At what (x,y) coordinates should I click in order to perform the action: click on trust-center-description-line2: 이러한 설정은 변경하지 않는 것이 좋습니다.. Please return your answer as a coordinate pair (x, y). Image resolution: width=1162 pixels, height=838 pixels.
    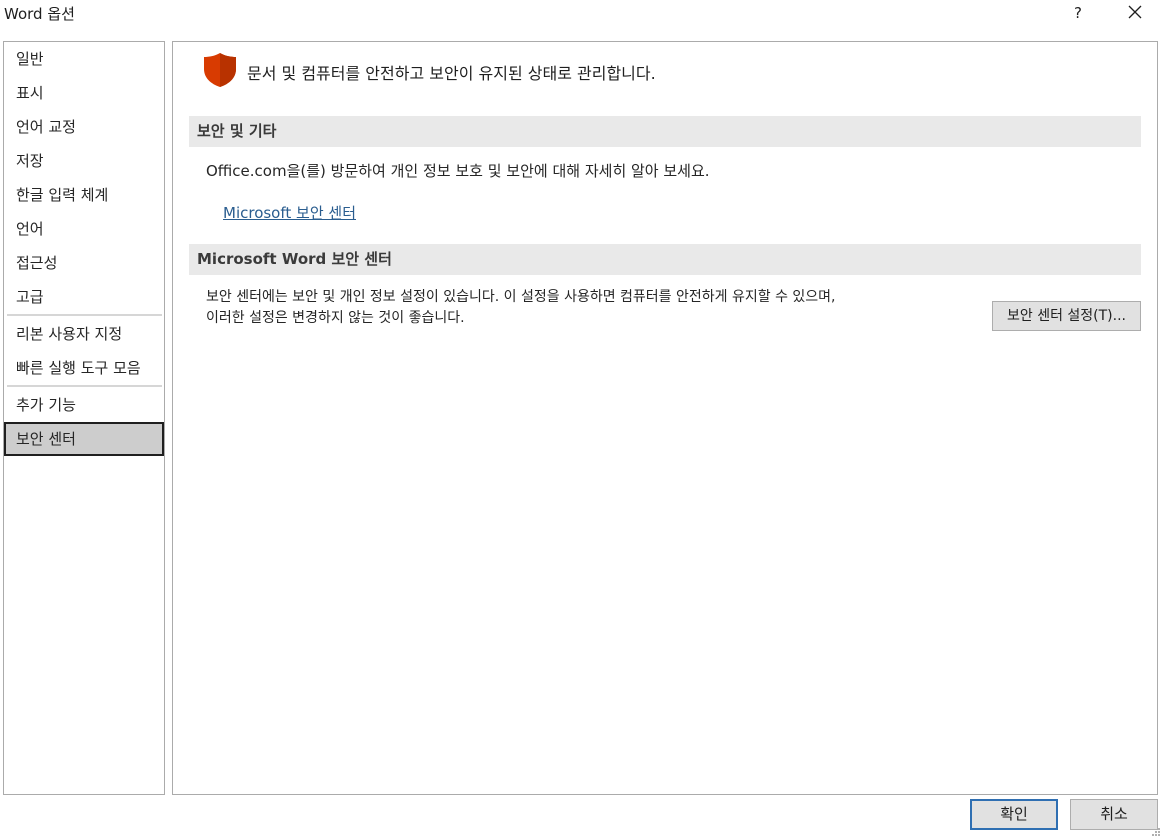
    Looking at the image, I should click on (335, 318).